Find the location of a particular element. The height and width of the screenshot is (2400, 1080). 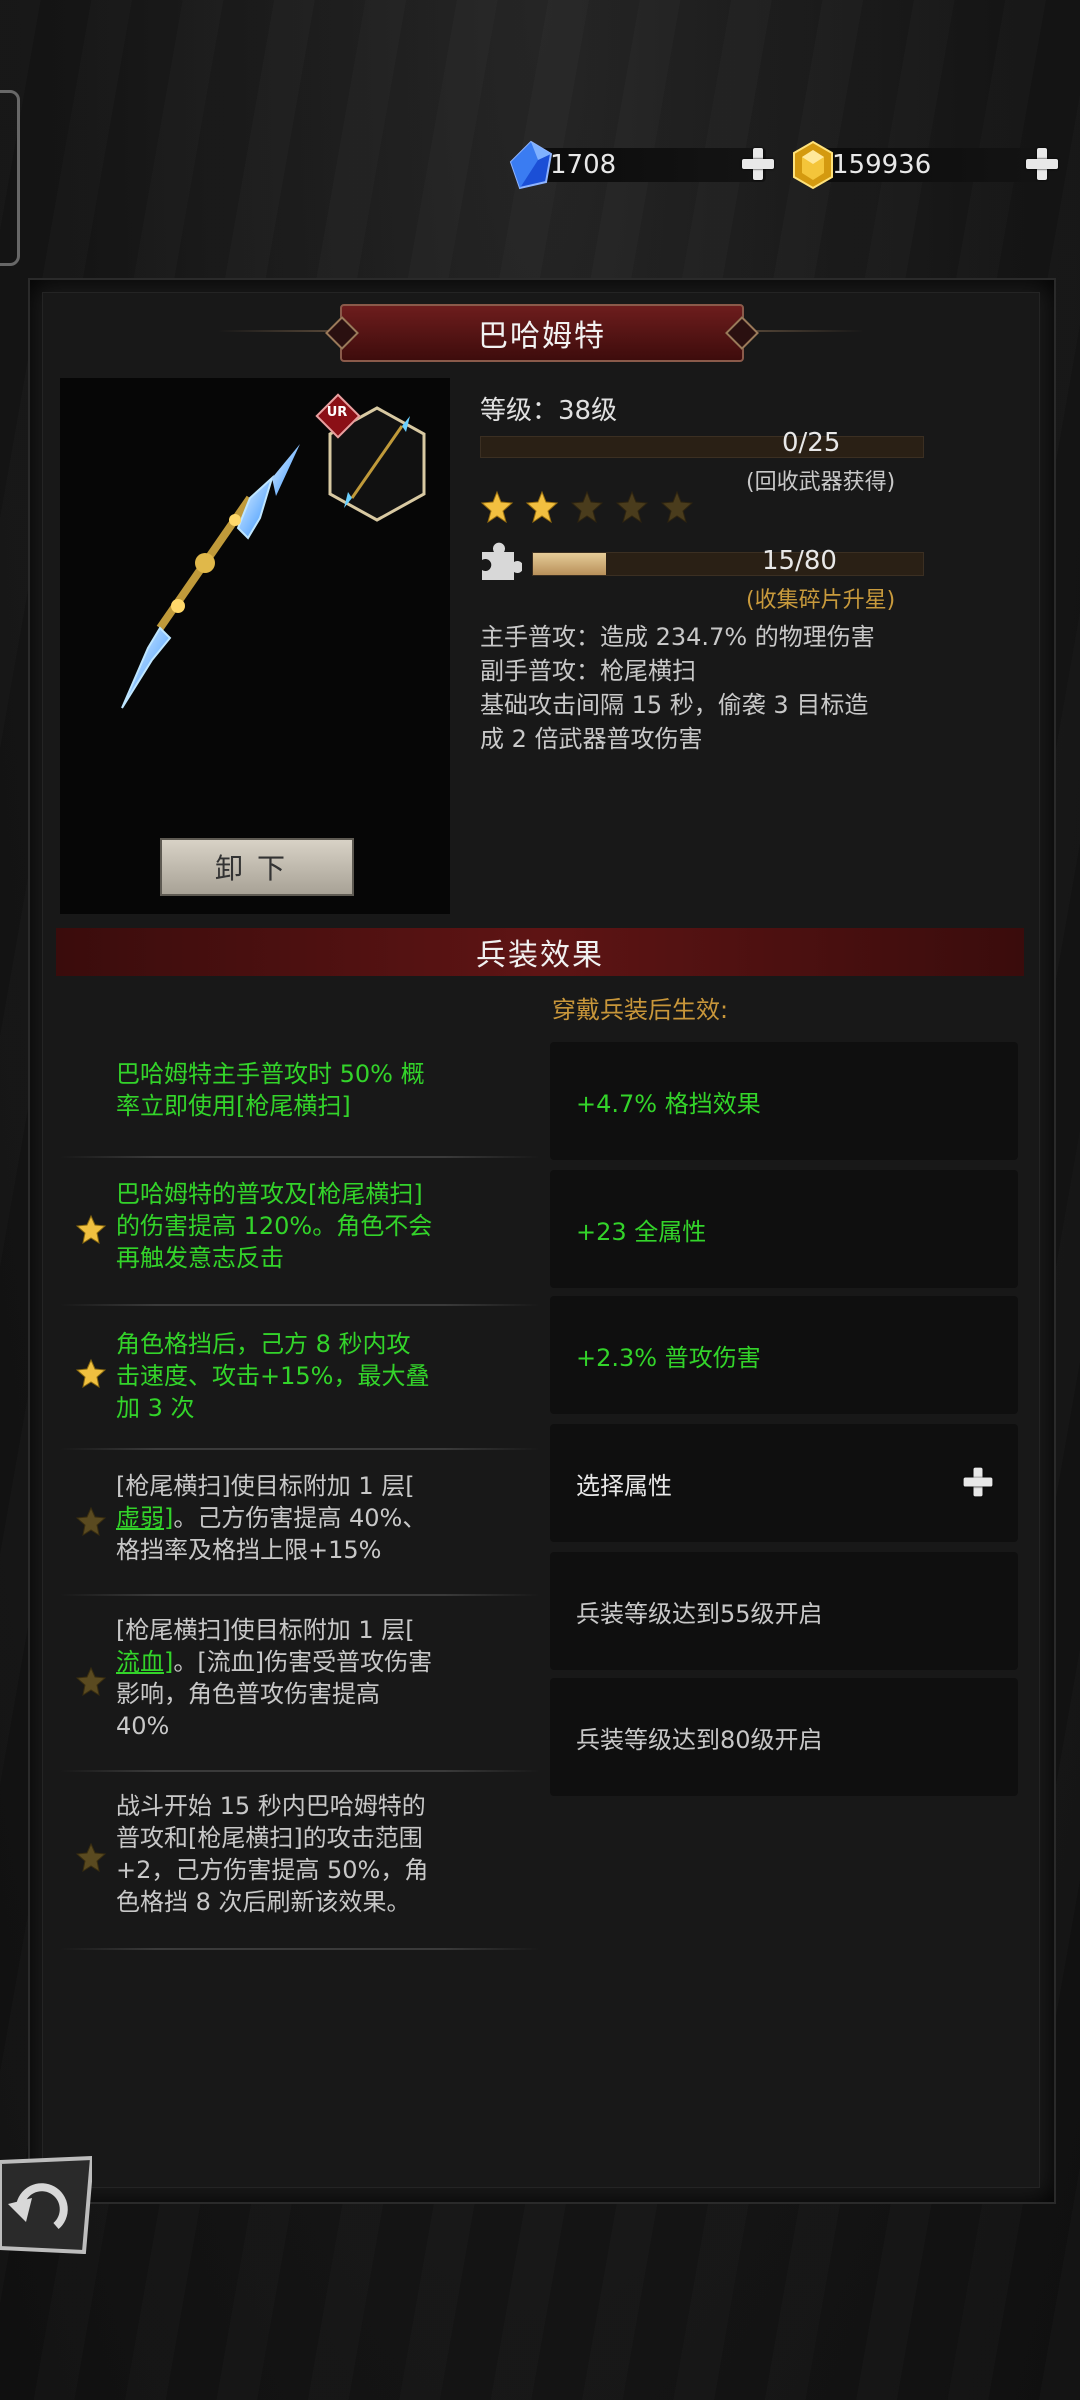

equipment-effects-title: 兵装效果 is located at coordinates (540, 955).